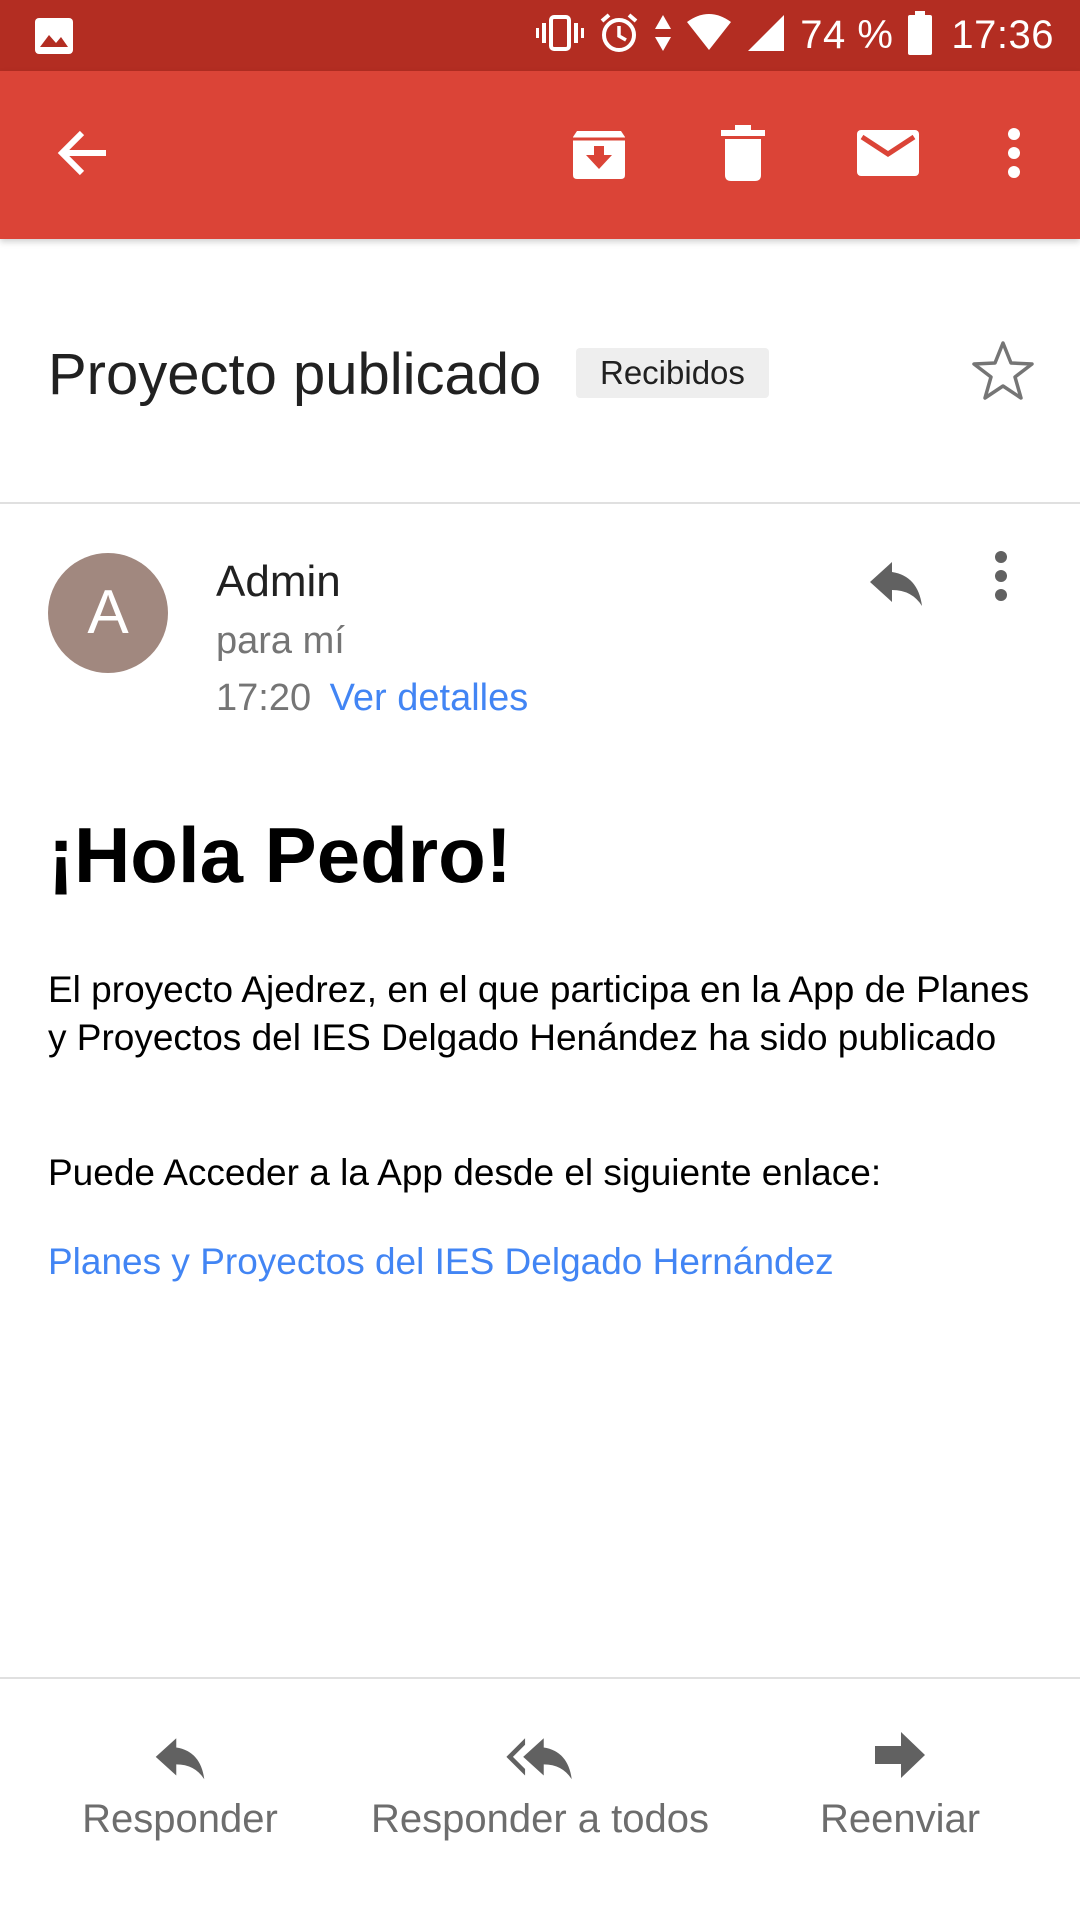  Describe the element at coordinates (278, 581) in the screenshot. I see `sender-name: Admin` at that location.